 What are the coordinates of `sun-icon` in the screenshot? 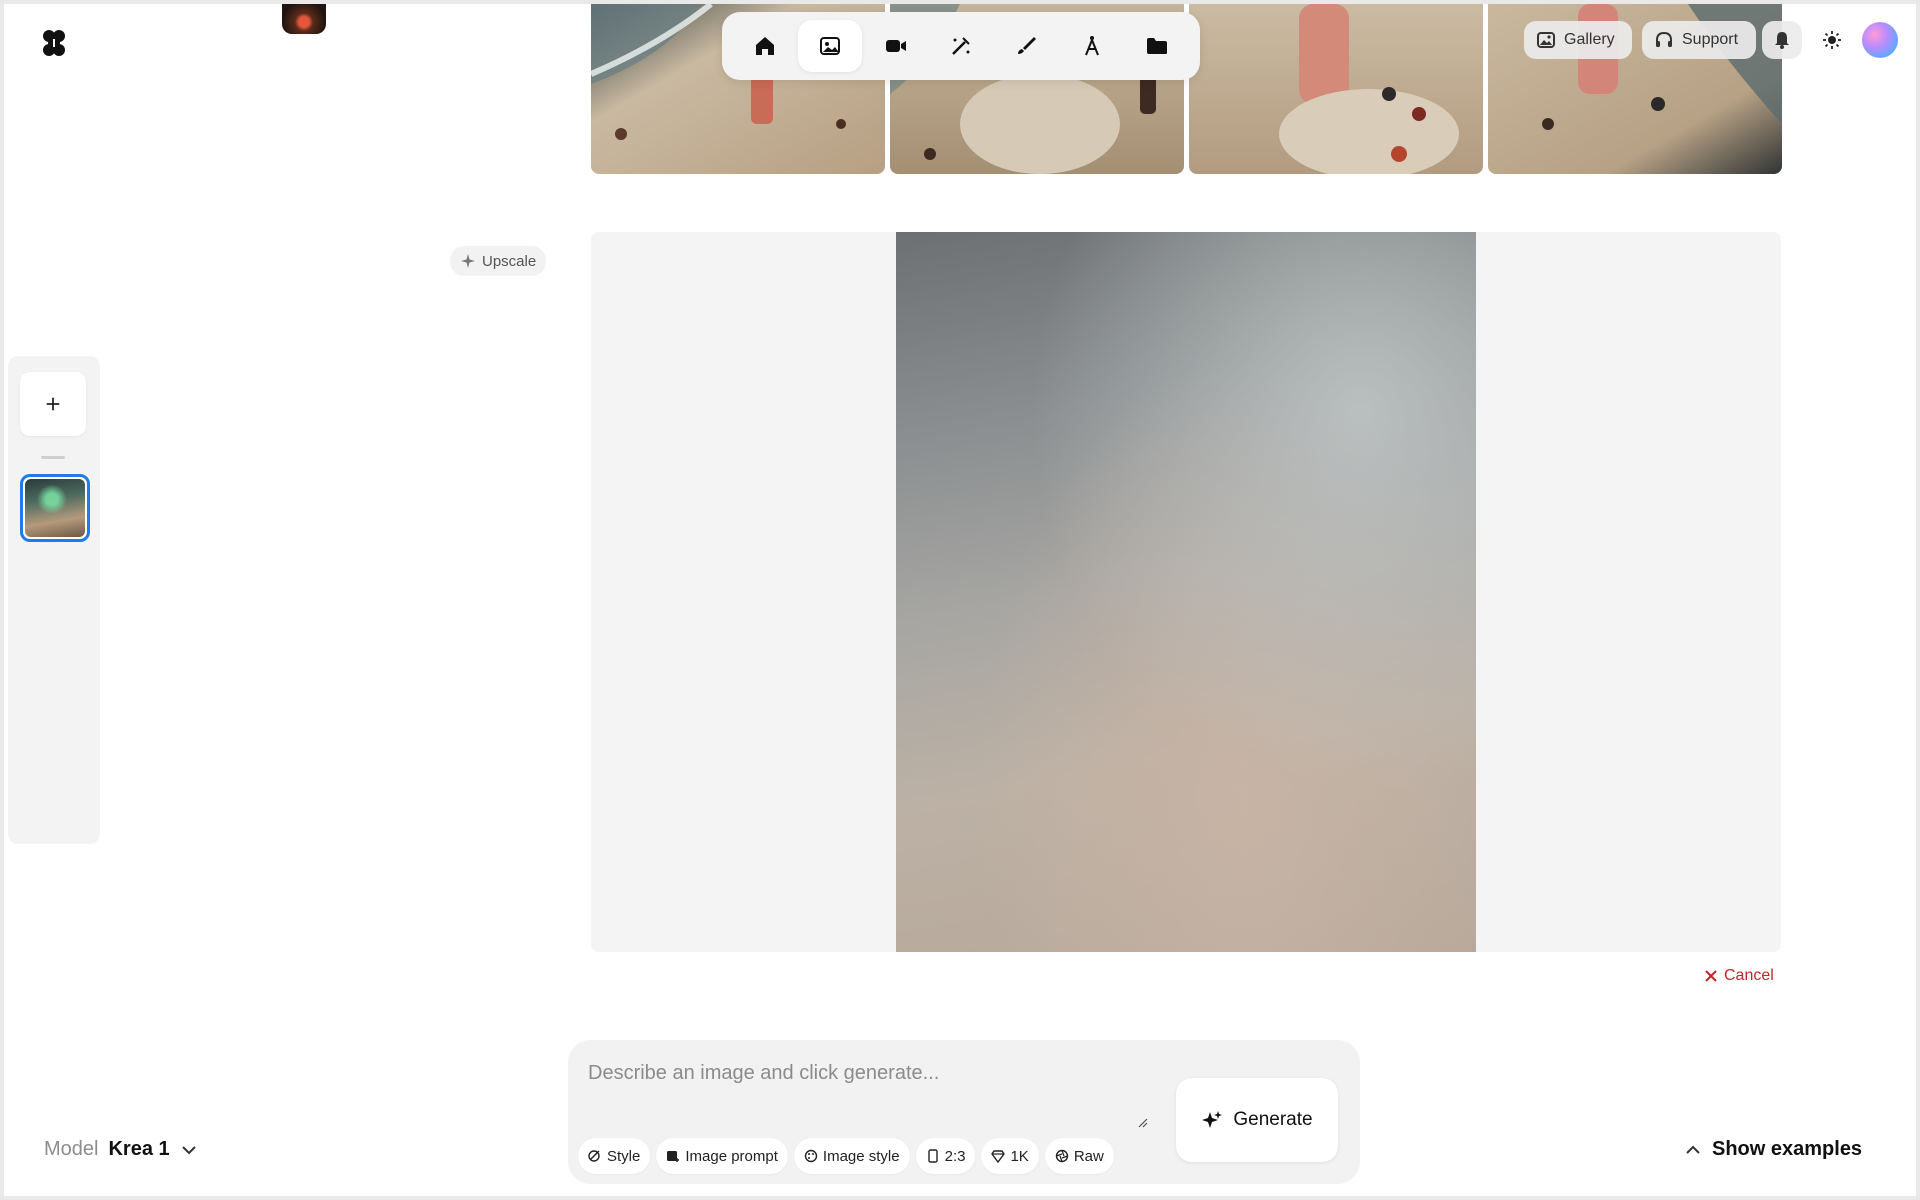 It's located at (1832, 40).